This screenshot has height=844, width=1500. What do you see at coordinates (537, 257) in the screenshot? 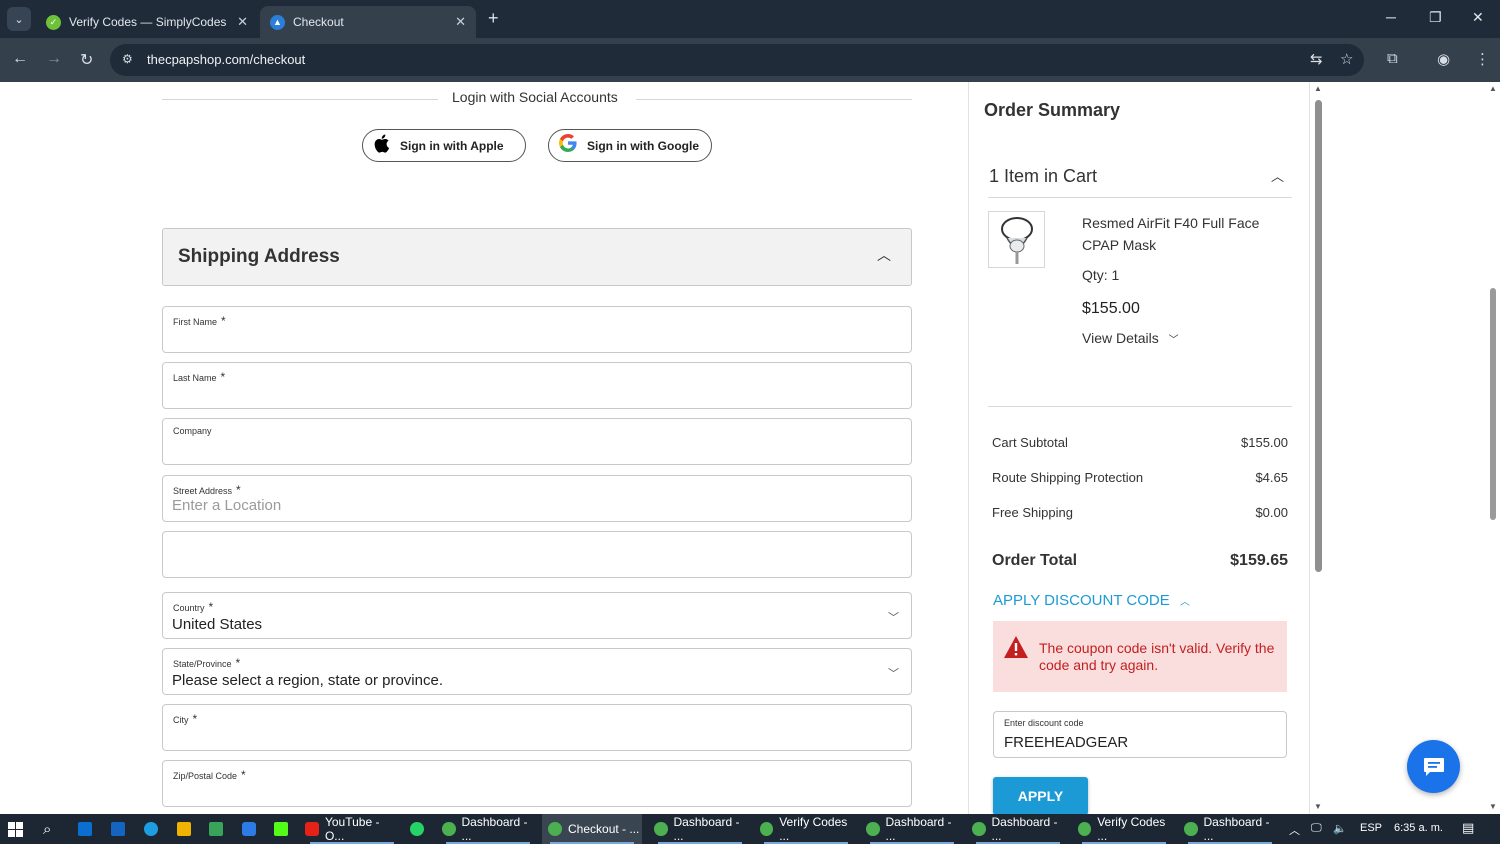
I see `shipping-address-header: Shipping Address ︿` at bounding box center [537, 257].